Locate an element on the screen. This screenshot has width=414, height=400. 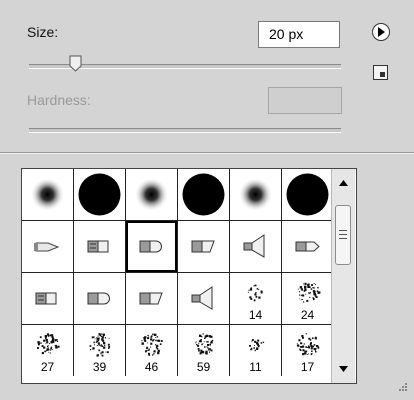
brush-size-label: 17 is located at coordinates (307, 367).